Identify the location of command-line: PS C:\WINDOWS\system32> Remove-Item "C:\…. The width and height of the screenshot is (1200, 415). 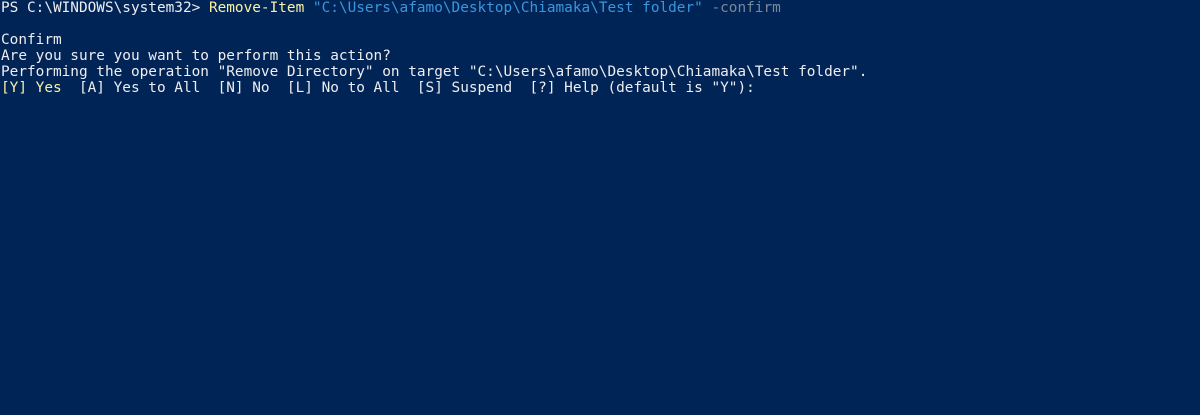
(600, 8).